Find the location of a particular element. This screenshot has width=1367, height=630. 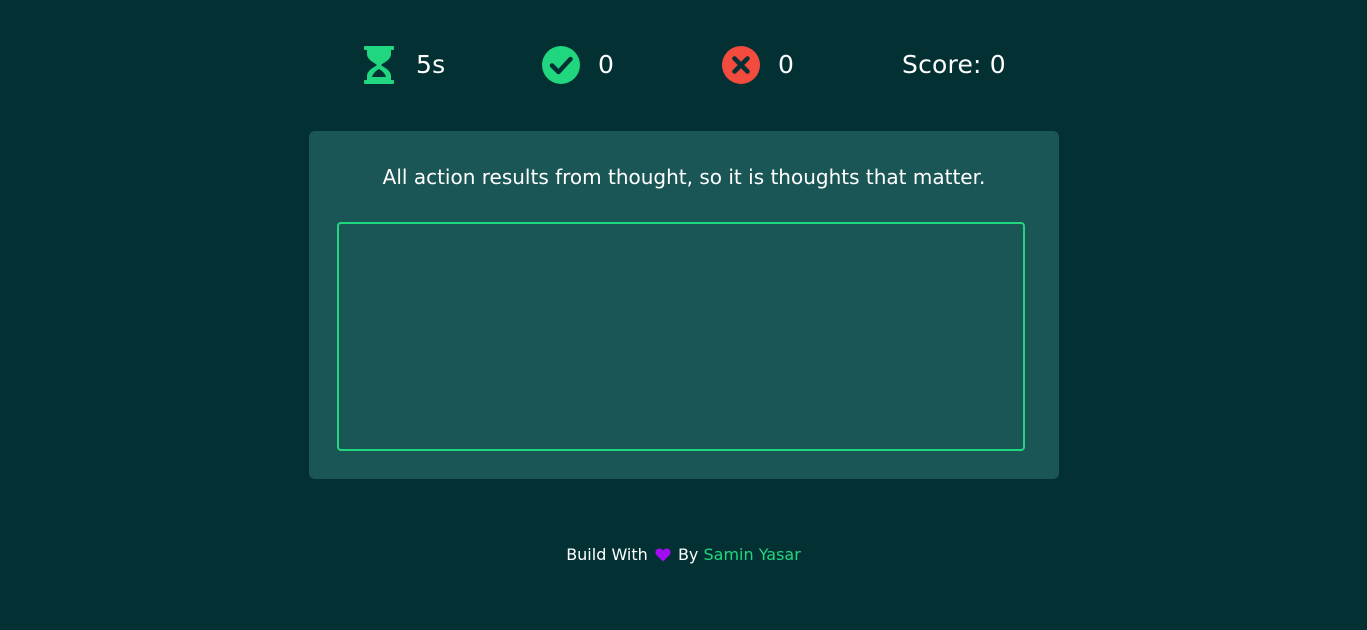

check-circle-icon is located at coordinates (561, 65).